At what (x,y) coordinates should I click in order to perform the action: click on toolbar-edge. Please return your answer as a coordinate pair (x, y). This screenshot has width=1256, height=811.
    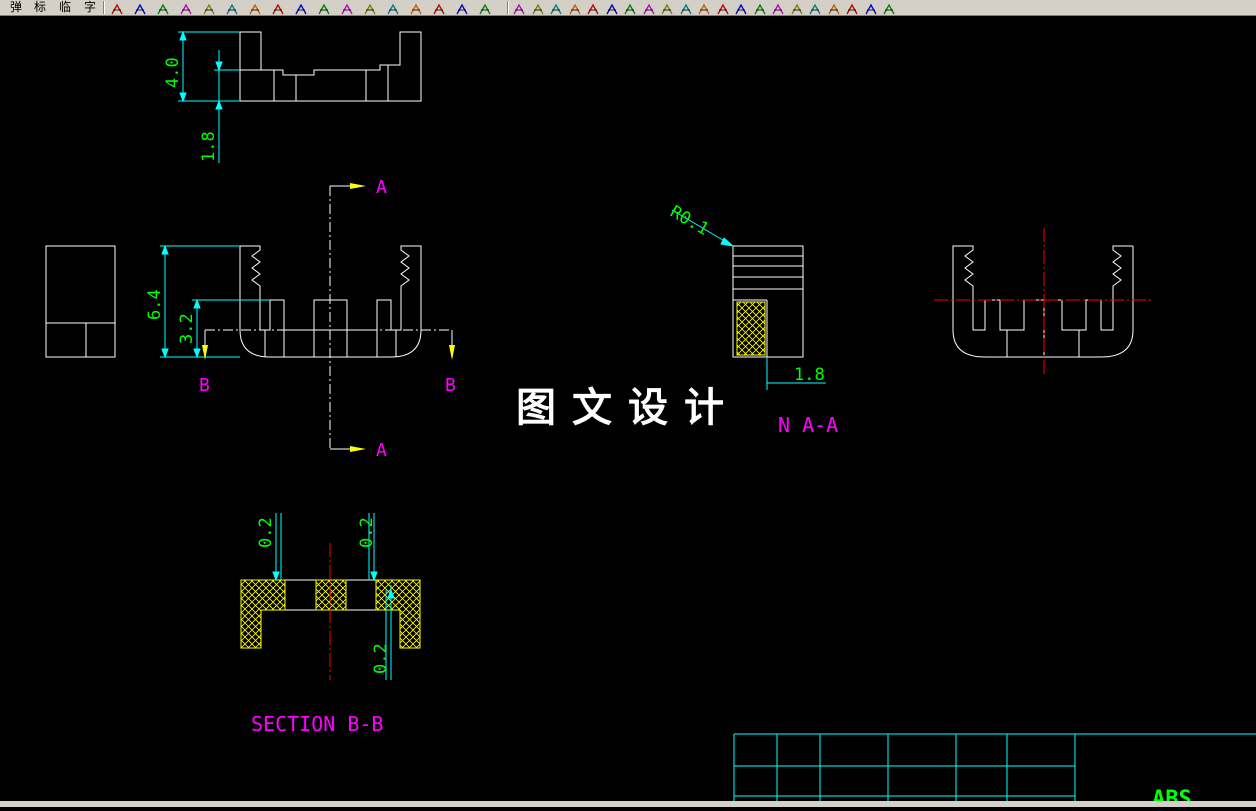
    Looking at the image, I should click on (2, 7).